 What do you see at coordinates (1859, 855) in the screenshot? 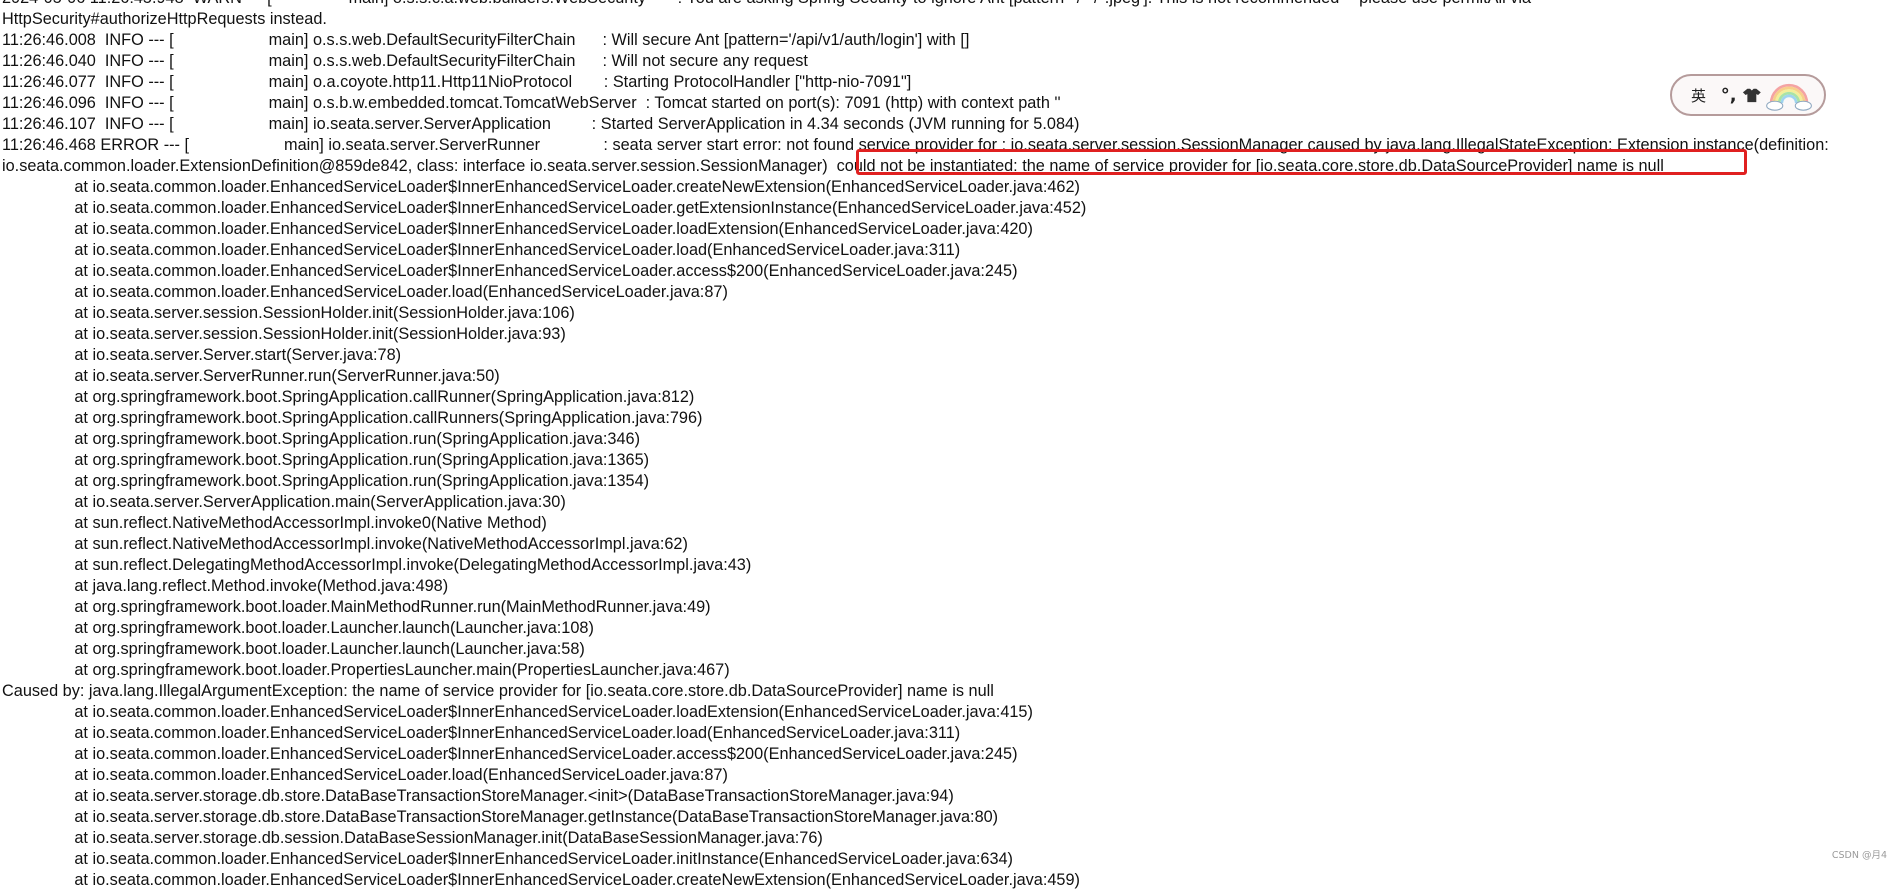
I see `watermark: CSDN @月4` at bounding box center [1859, 855].